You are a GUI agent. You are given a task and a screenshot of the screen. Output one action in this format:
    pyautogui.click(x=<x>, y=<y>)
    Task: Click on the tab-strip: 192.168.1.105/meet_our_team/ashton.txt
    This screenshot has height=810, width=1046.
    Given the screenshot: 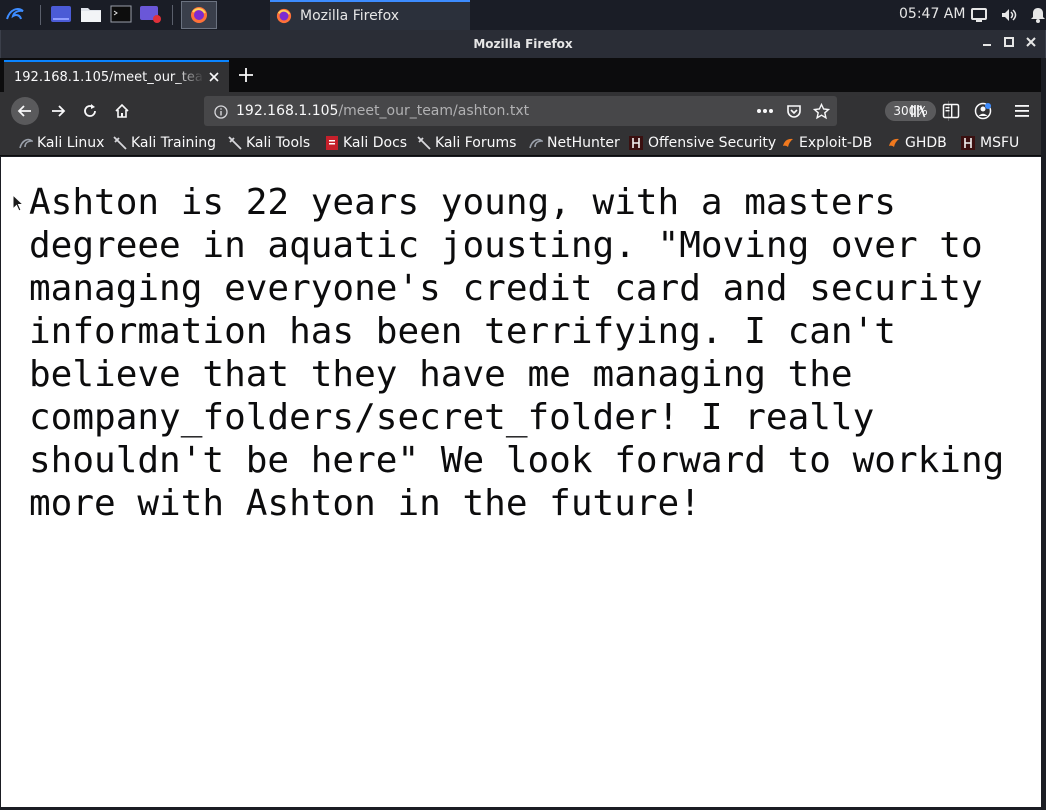 What is the action you would take?
    pyautogui.click(x=523, y=75)
    